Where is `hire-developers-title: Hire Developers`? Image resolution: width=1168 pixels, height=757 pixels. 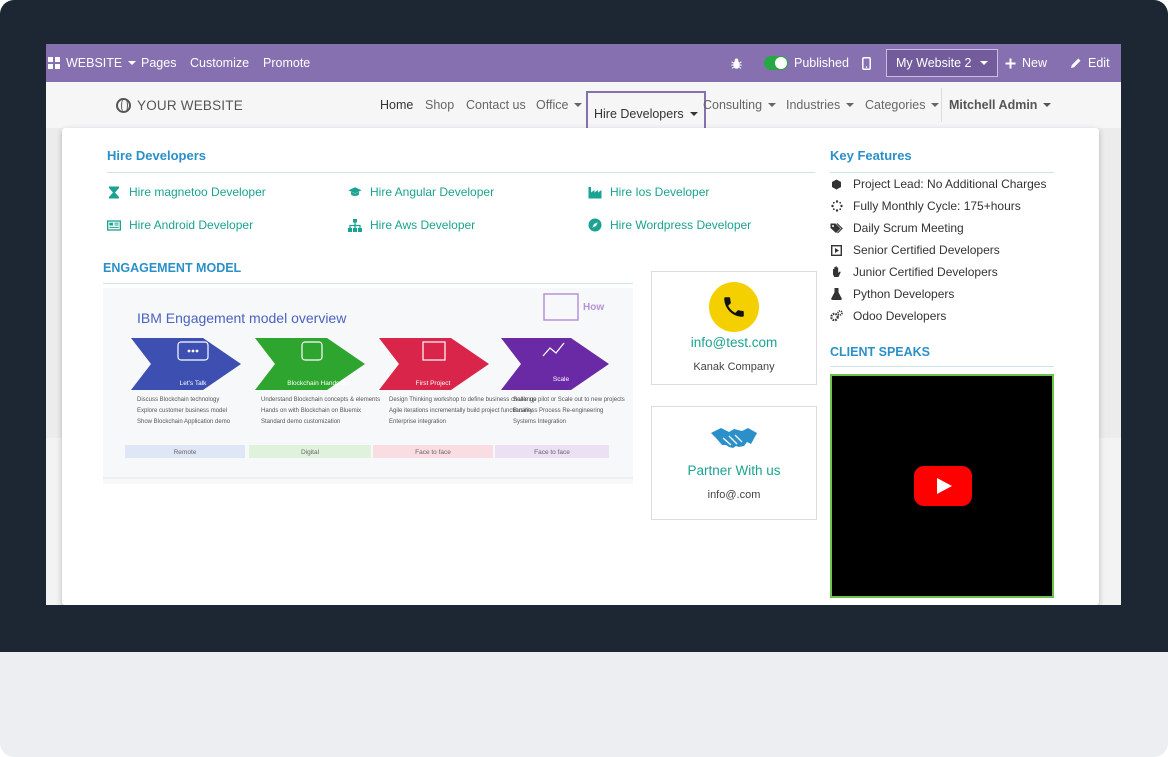 hire-developers-title: Hire Developers is located at coordinates (156, 155).